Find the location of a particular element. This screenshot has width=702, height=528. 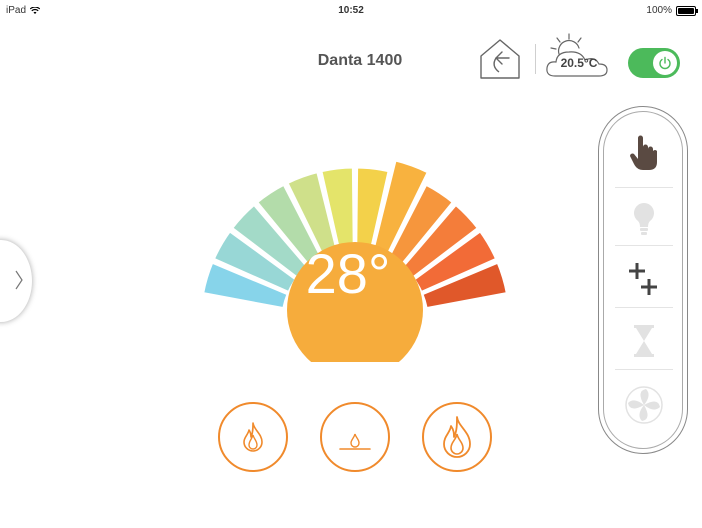

power-toggle is located at coordinates (654, 63).